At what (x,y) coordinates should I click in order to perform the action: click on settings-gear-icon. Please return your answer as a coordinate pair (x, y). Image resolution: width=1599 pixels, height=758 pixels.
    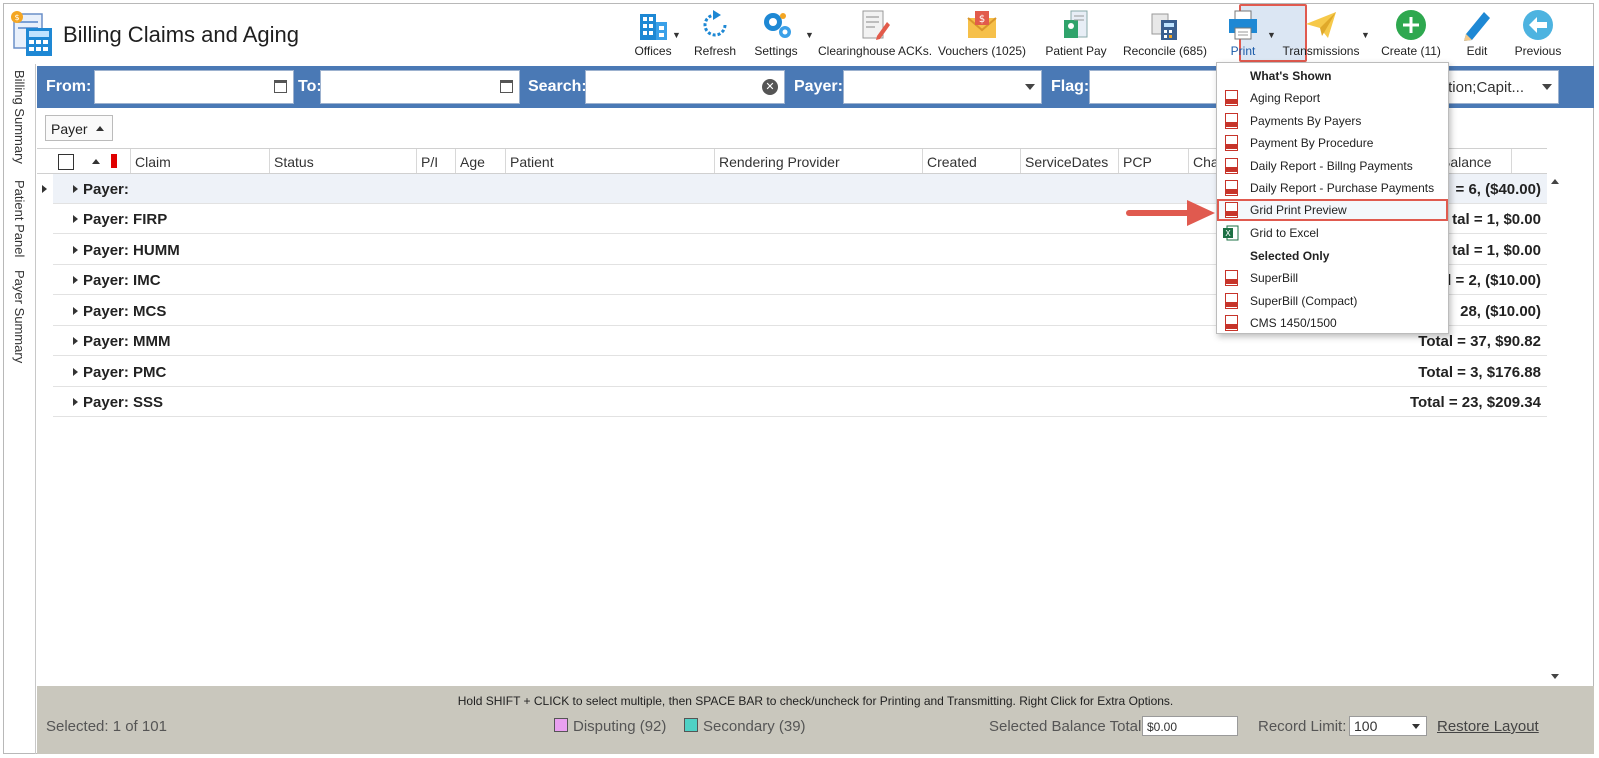
    Looking at the image, I should click on (777, 25).